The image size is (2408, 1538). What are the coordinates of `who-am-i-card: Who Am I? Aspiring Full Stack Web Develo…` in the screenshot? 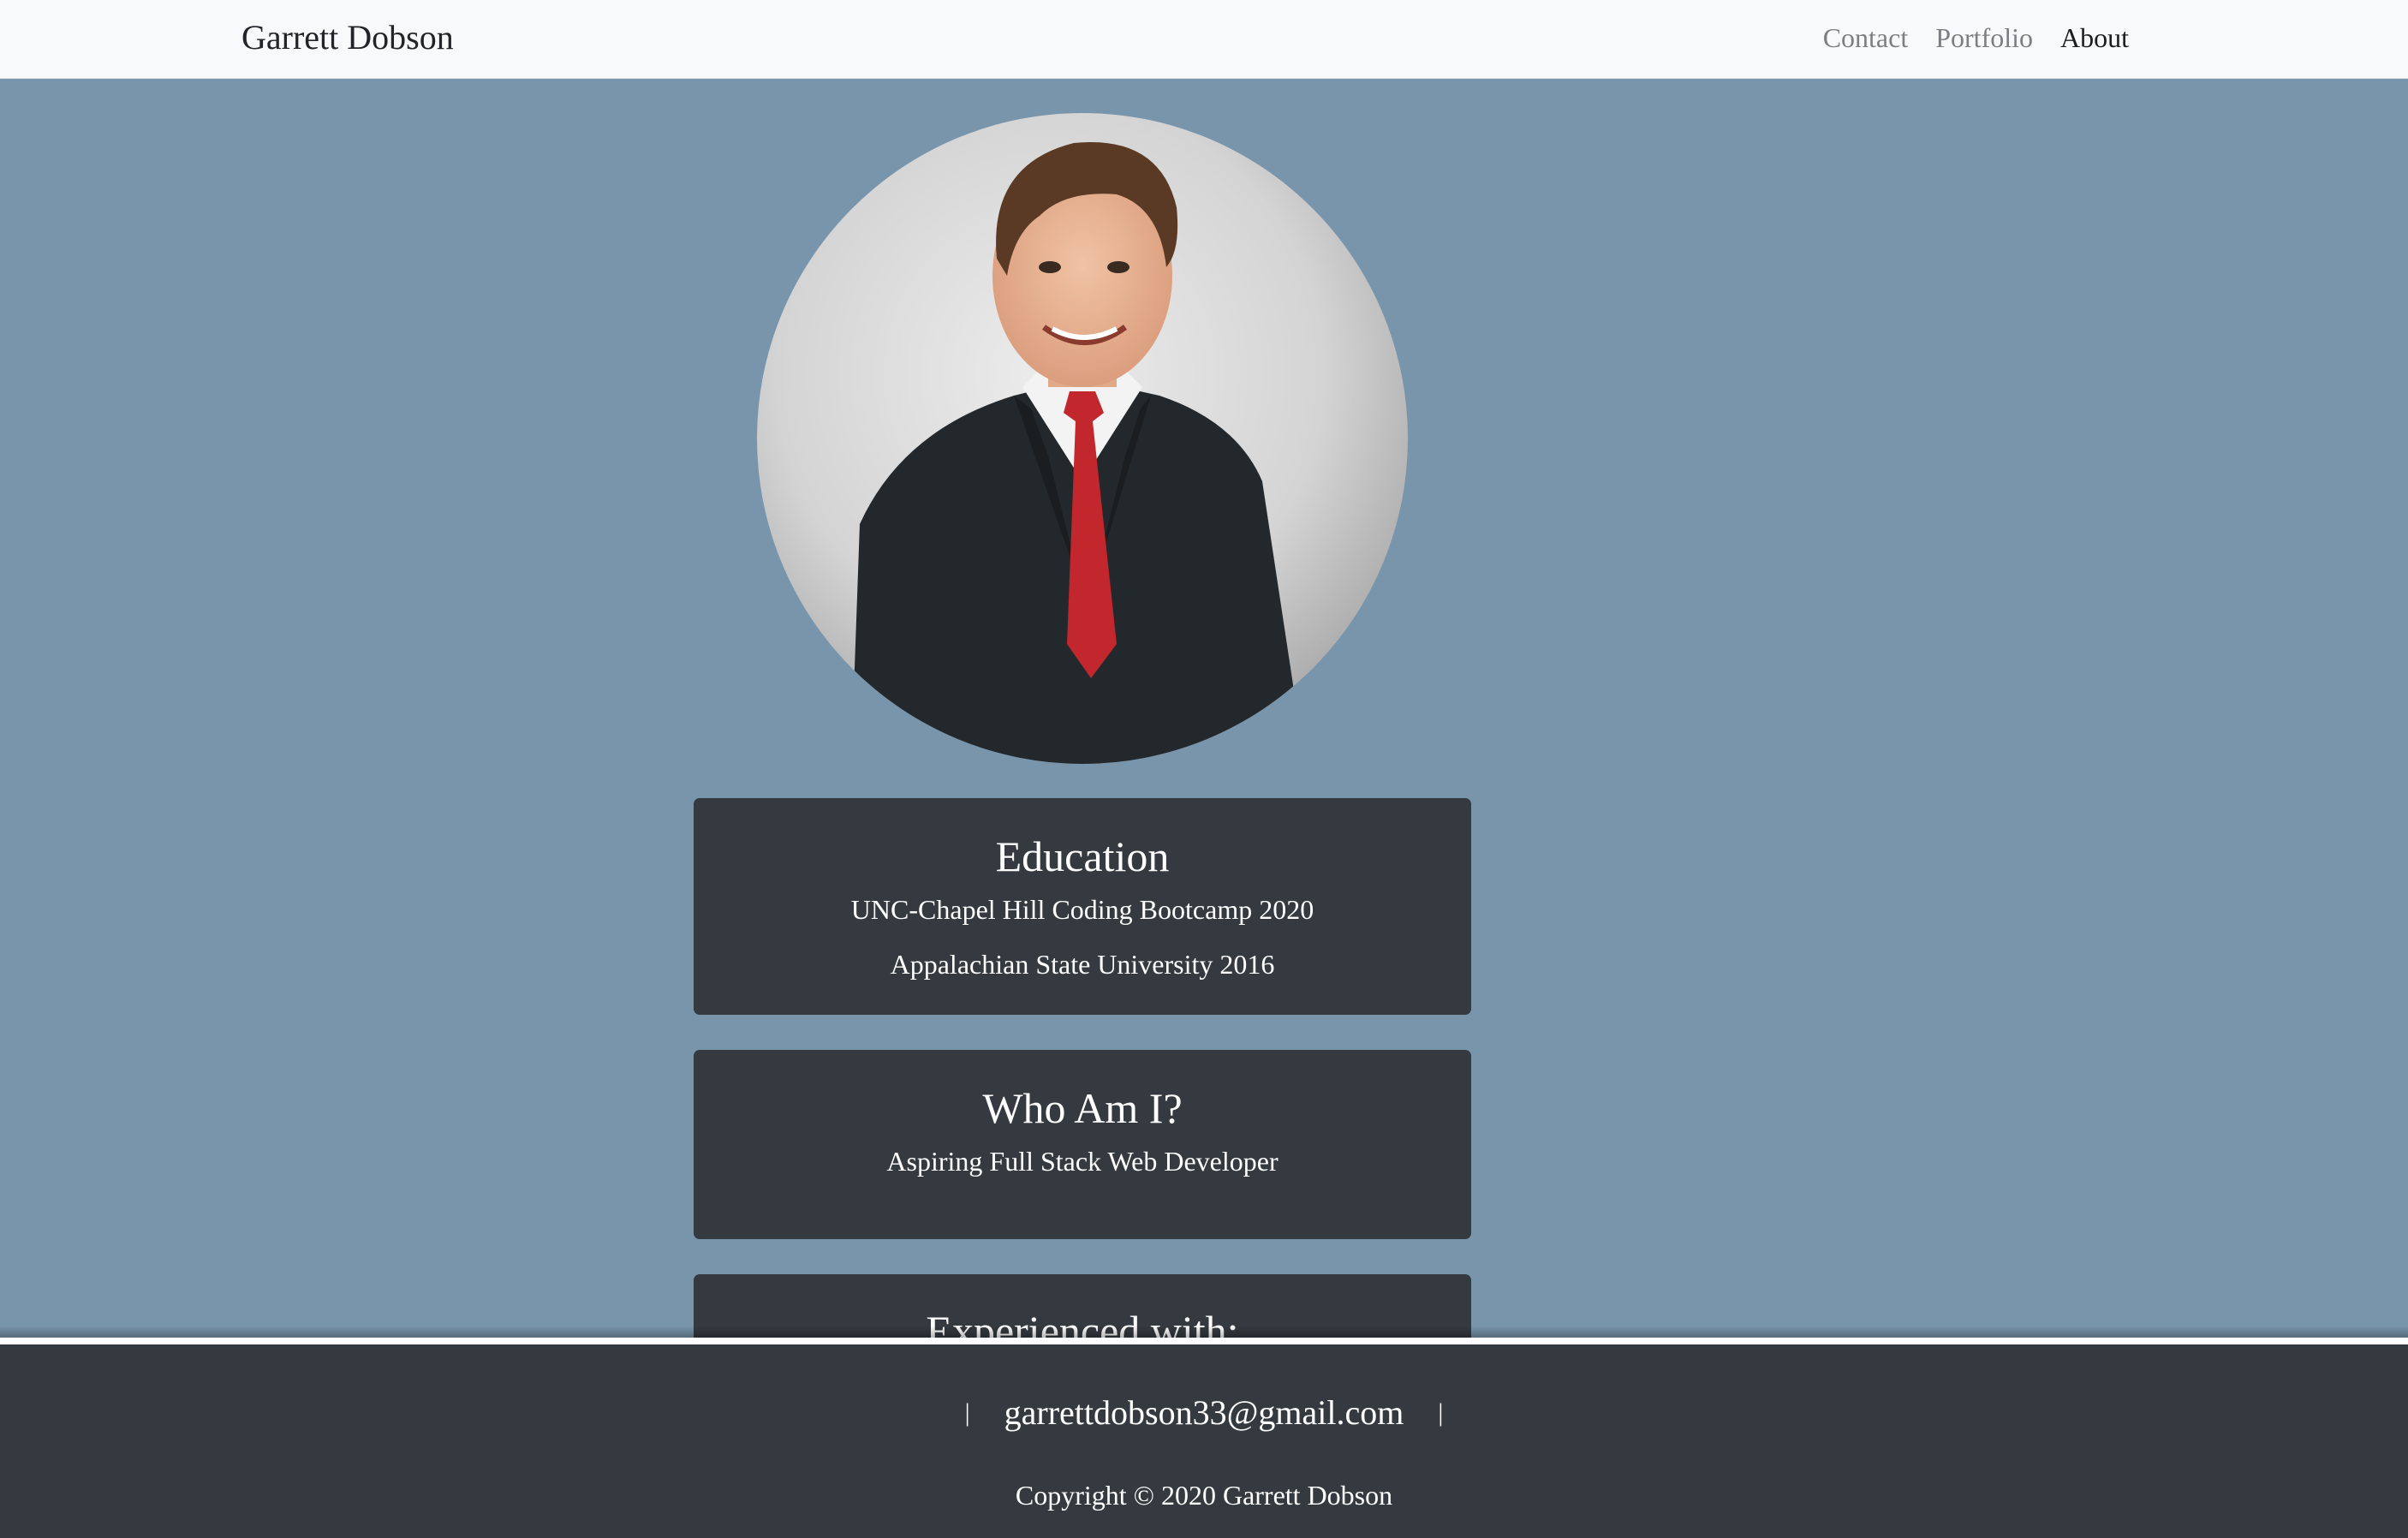 It's located at (1083, 1144).